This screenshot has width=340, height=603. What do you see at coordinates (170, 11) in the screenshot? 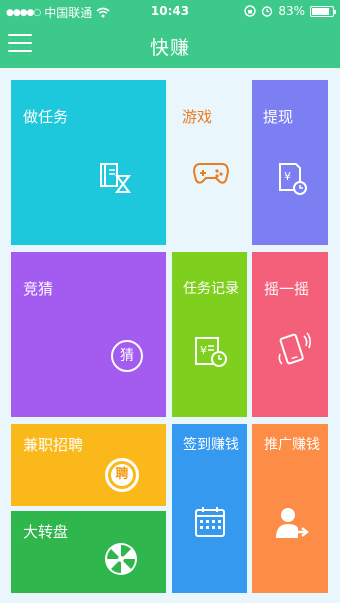
I see `status-bar: ●●●●○ 中国联通 10:43 83%` at bounding box center [170, 11].